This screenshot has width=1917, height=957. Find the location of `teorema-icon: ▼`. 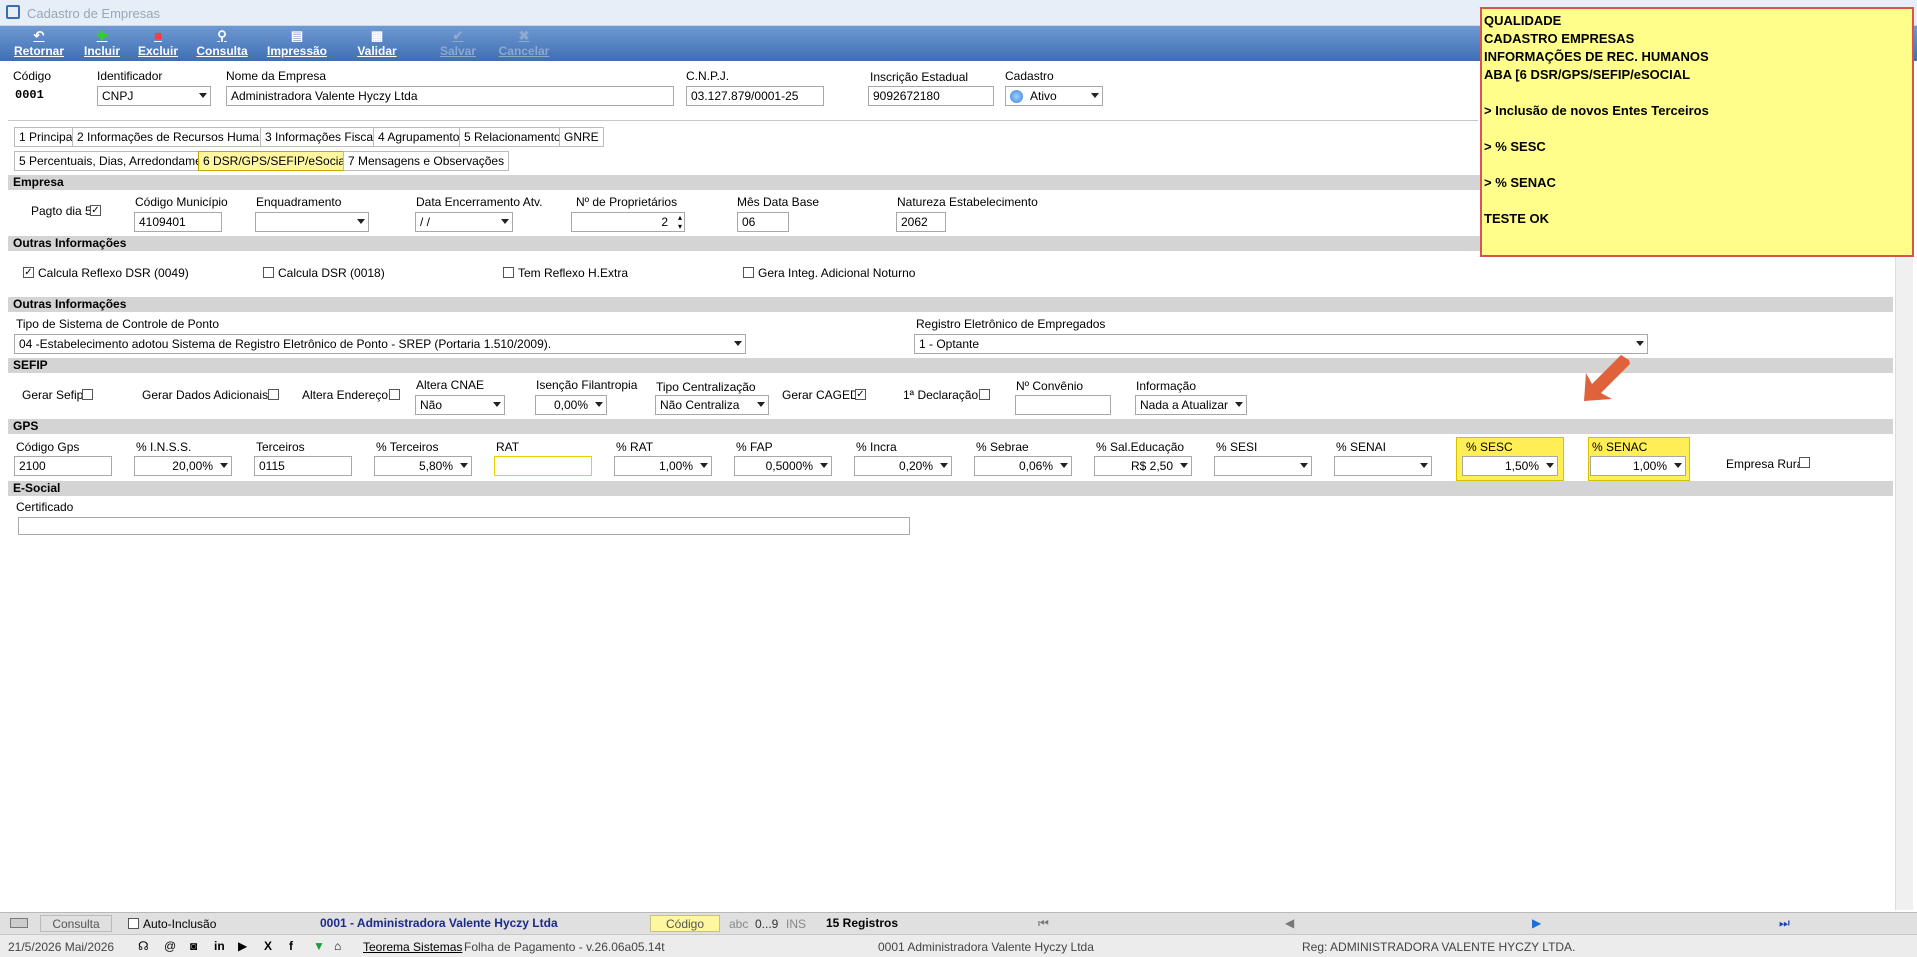

teorema-icon: ▼ is located at coordinates (319, 946).